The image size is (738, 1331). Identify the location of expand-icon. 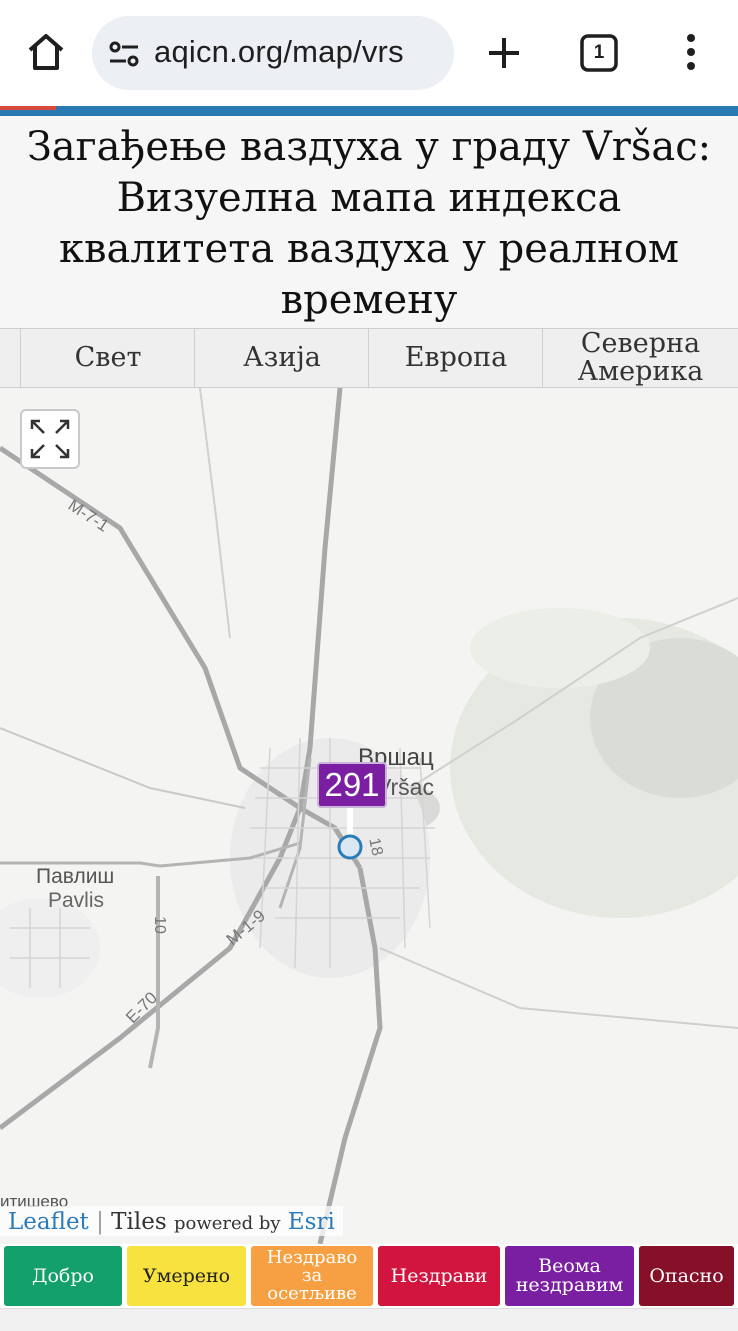
(50, 439).